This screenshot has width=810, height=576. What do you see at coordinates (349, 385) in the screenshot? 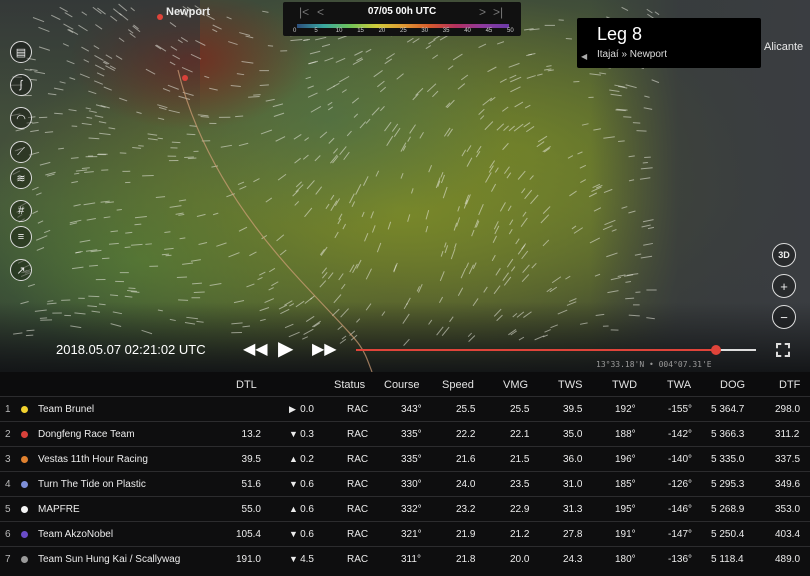
I see `header-status: Status` at bounding box center [349, 385].